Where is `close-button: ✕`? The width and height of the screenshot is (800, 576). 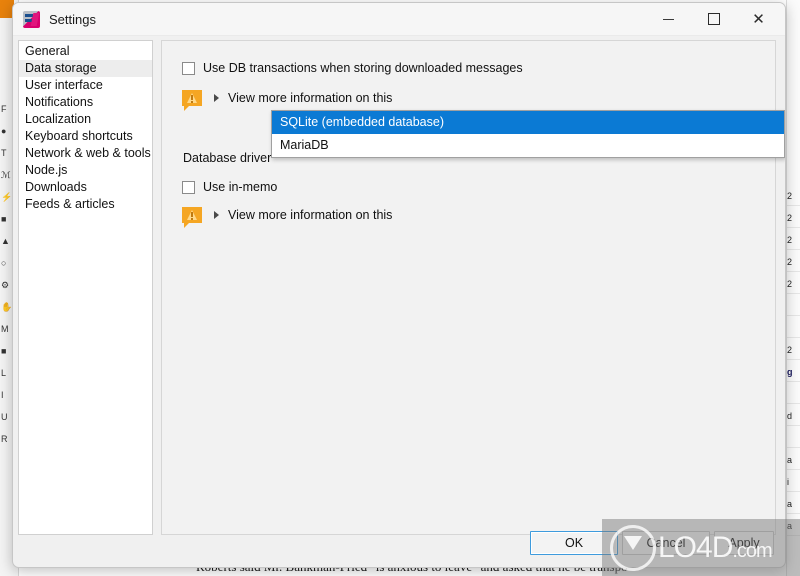 close-button: ✕ is located at coordinates (758, 19).